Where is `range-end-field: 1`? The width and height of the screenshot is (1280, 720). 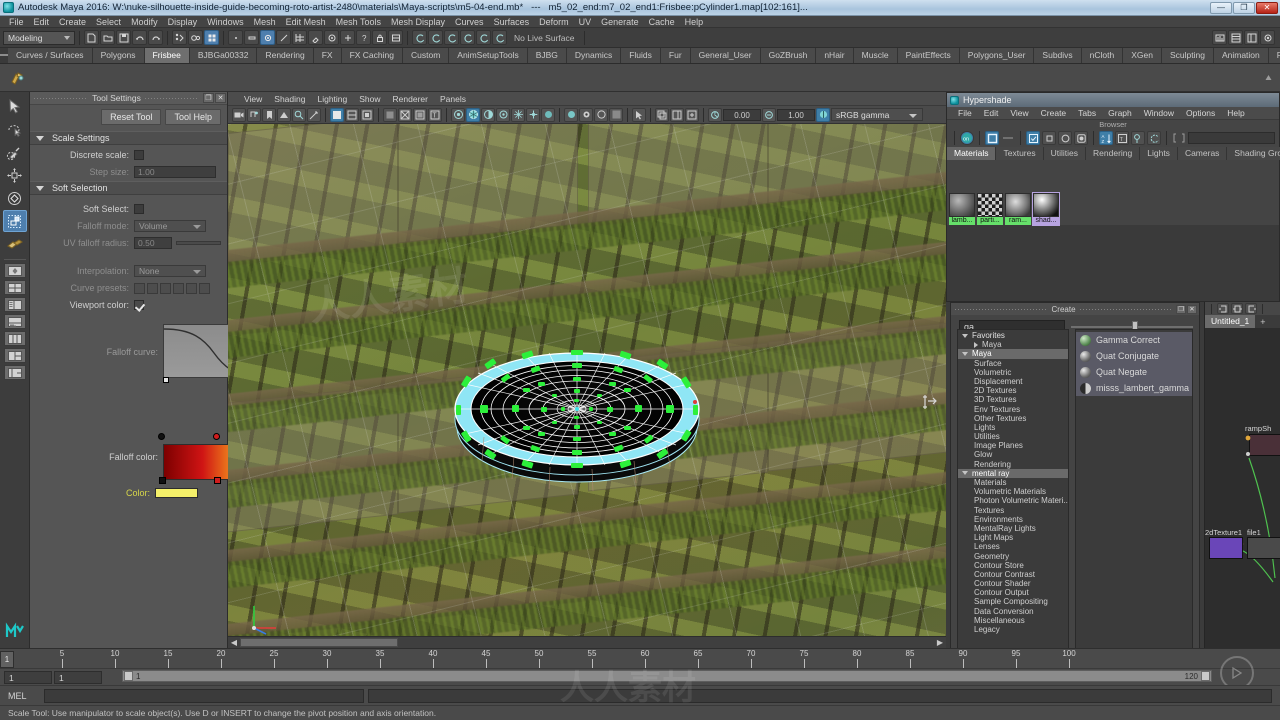 range-end-field: 1 is located at coordinates (78, 677).